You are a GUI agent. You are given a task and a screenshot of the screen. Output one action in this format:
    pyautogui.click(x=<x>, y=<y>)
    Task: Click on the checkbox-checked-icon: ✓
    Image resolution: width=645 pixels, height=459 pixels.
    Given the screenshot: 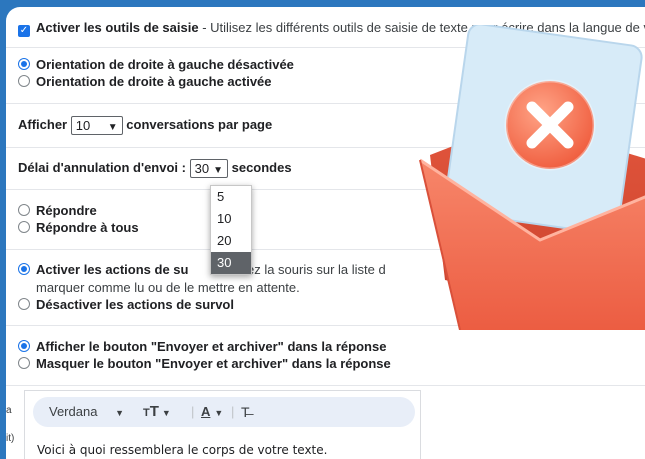 What is the action you would take?
    pyautogui.click(x=24, y=31)
    